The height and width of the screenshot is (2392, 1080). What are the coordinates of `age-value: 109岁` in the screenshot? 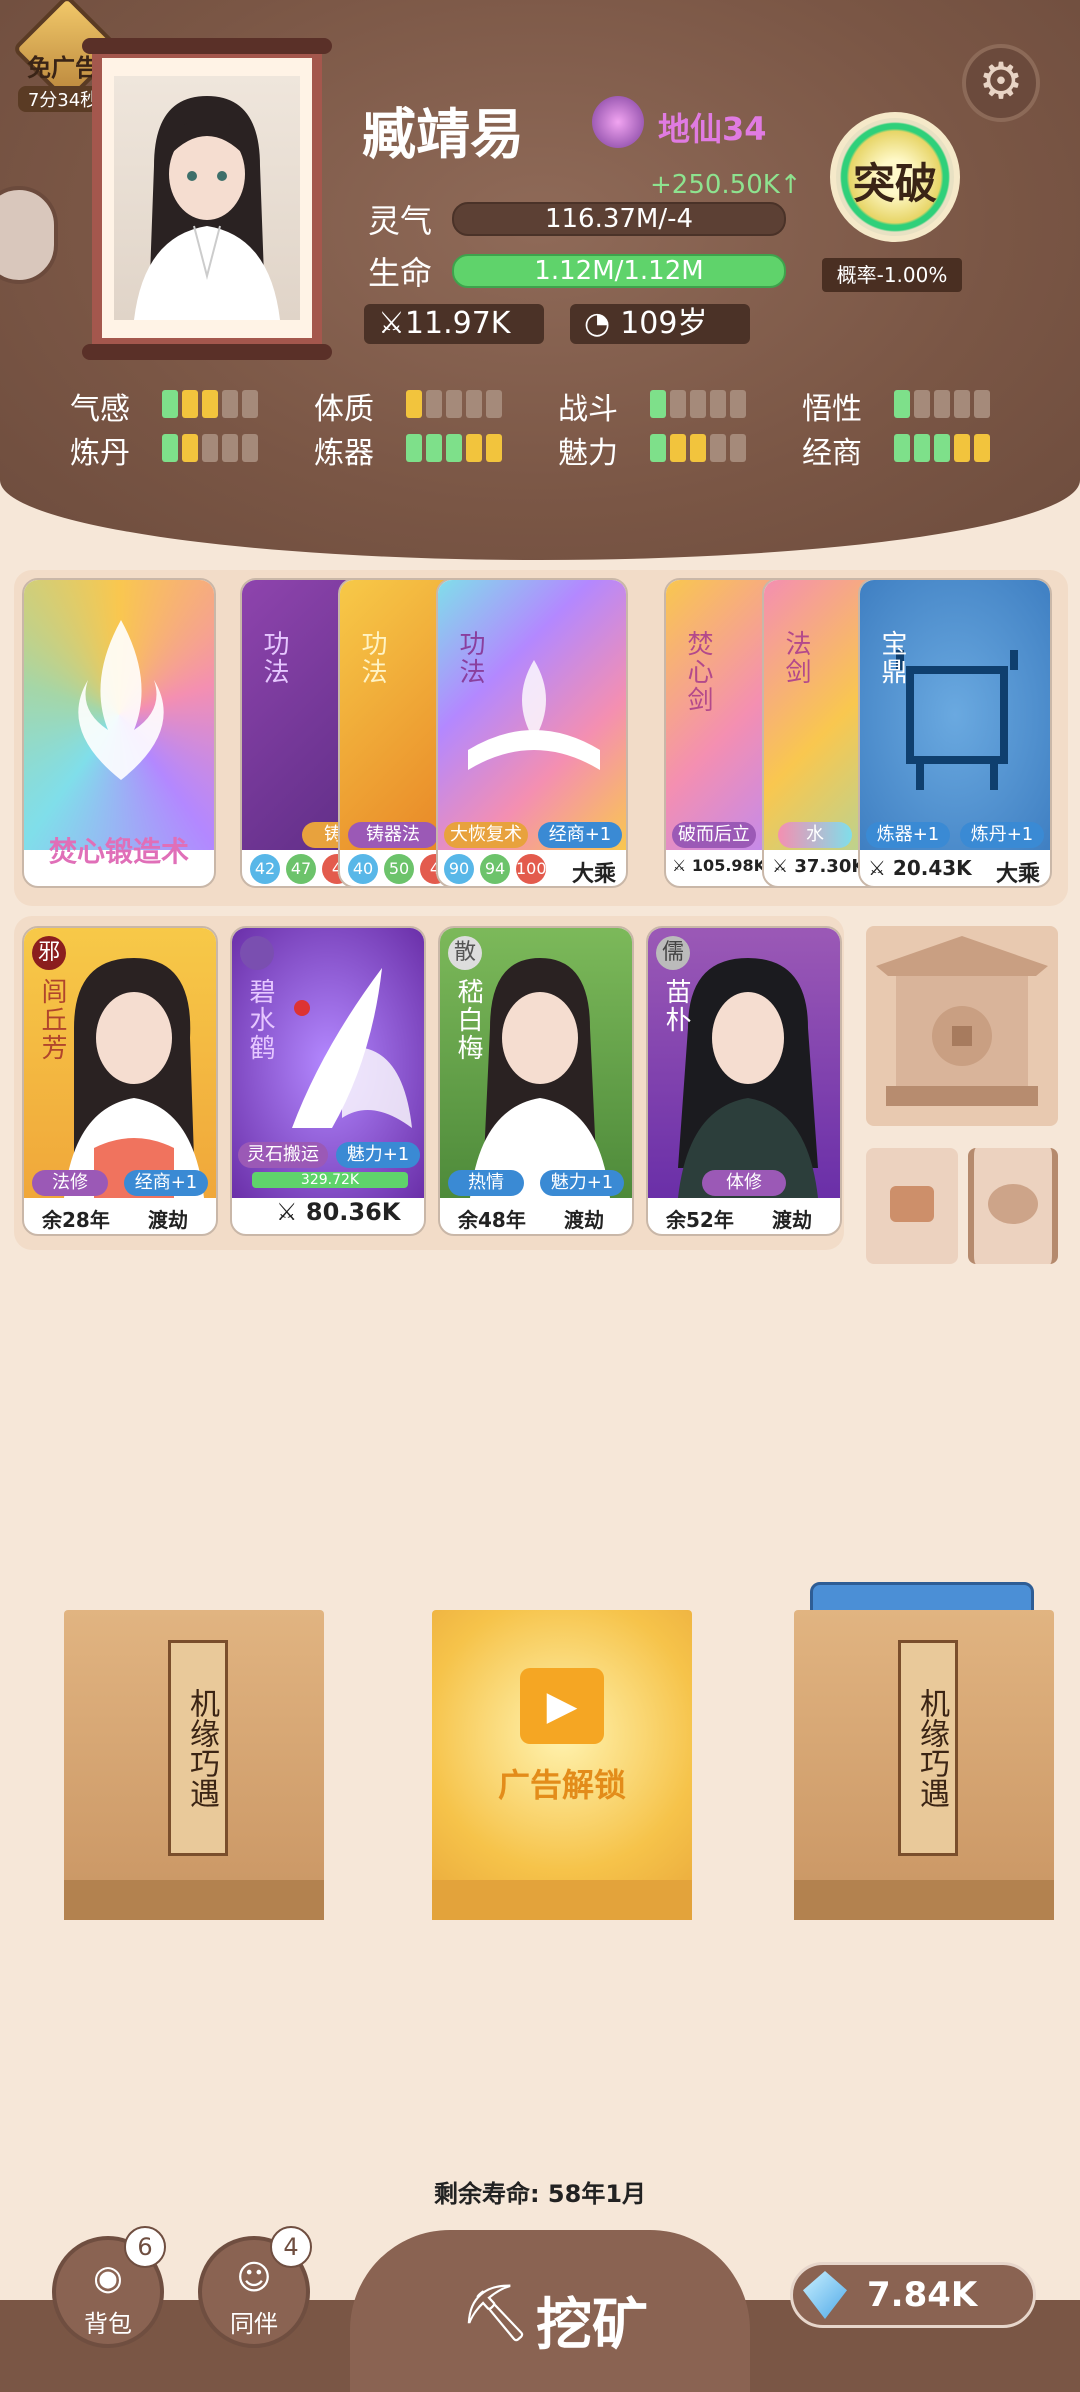 It's located at (664, 323).